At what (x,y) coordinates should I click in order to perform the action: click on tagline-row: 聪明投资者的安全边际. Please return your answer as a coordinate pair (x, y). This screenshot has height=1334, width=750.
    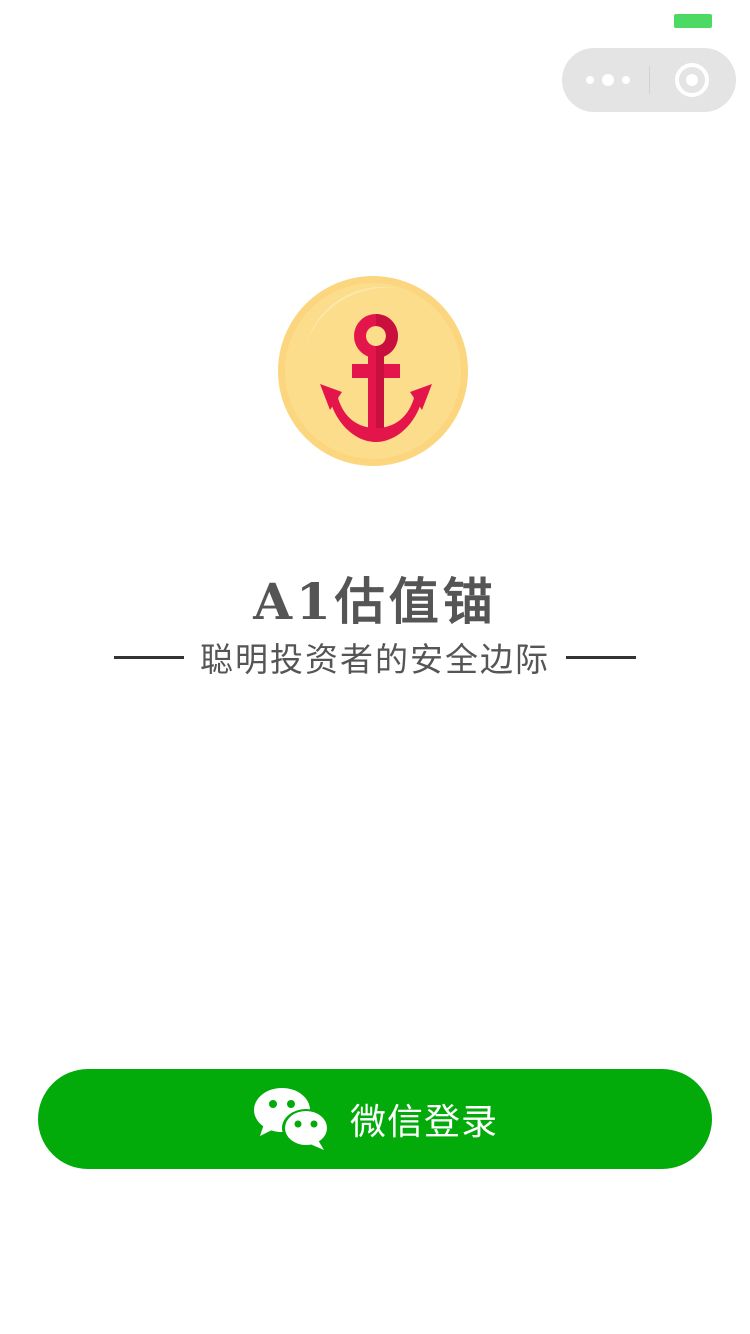
    Looking at the image, I should click on (375, 657).